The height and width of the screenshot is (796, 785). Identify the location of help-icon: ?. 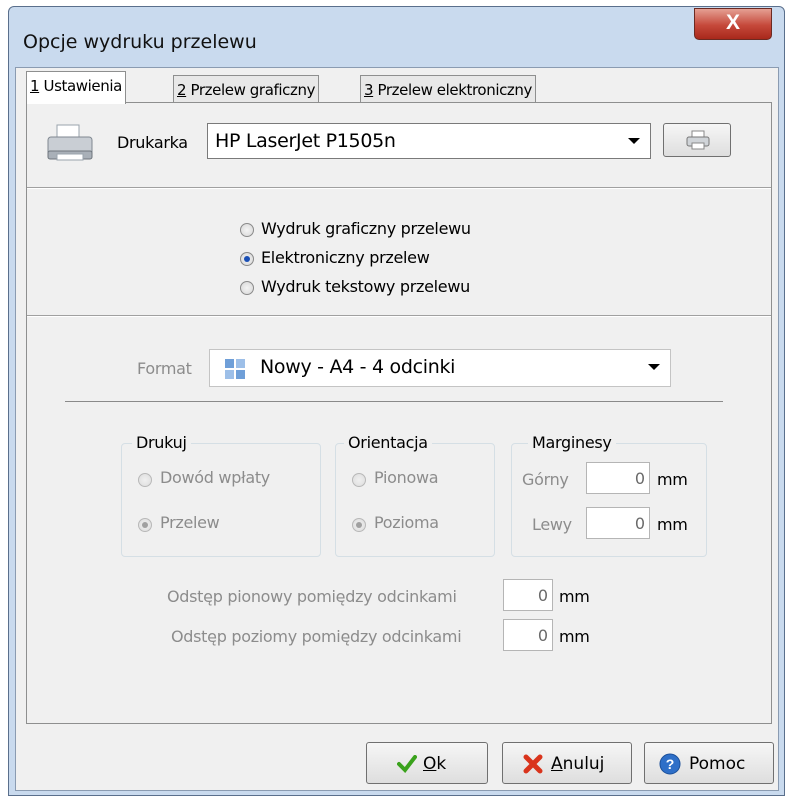
(670, 764).